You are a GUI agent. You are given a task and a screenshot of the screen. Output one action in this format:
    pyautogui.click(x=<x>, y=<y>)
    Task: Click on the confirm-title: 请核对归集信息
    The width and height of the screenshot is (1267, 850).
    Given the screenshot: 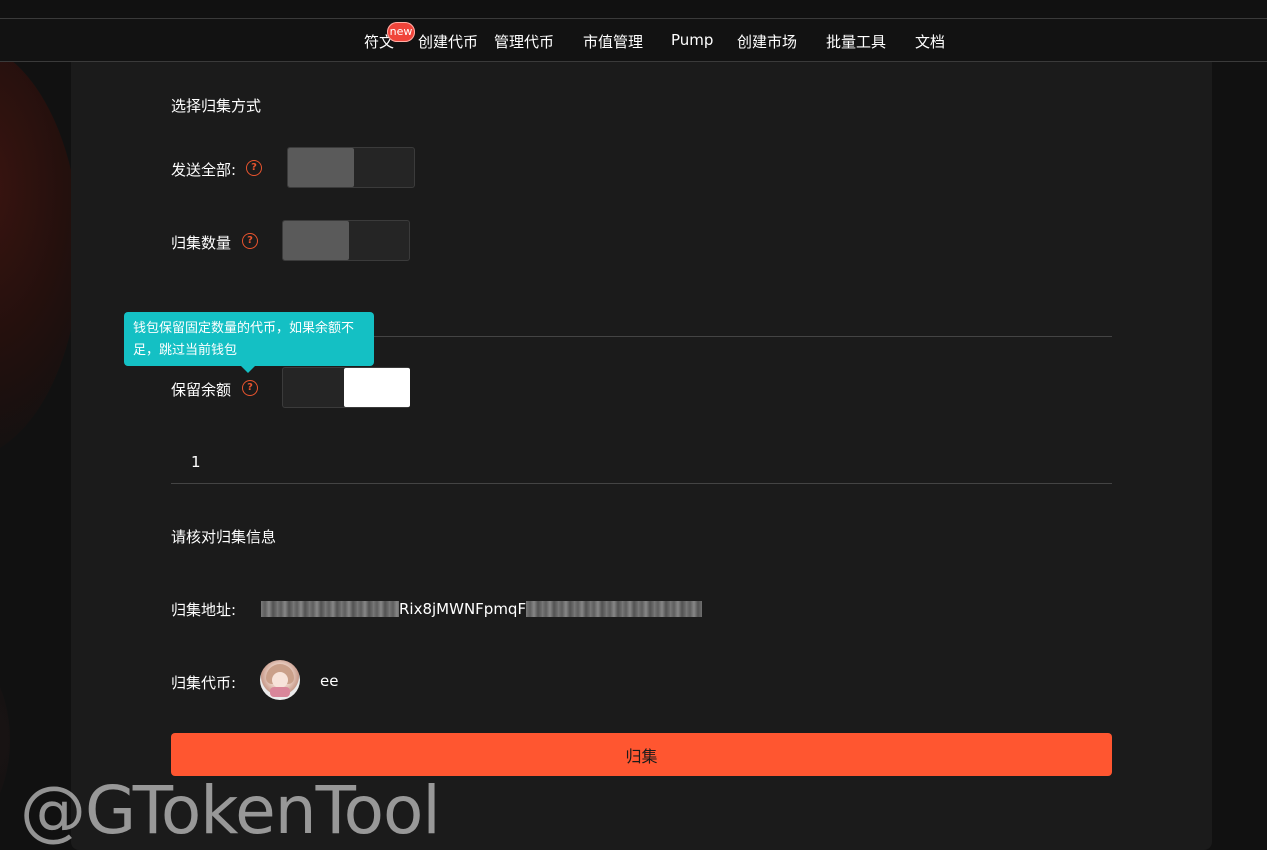 What is the action you would take?
    pyautogui.click(x=224, y=537)
    